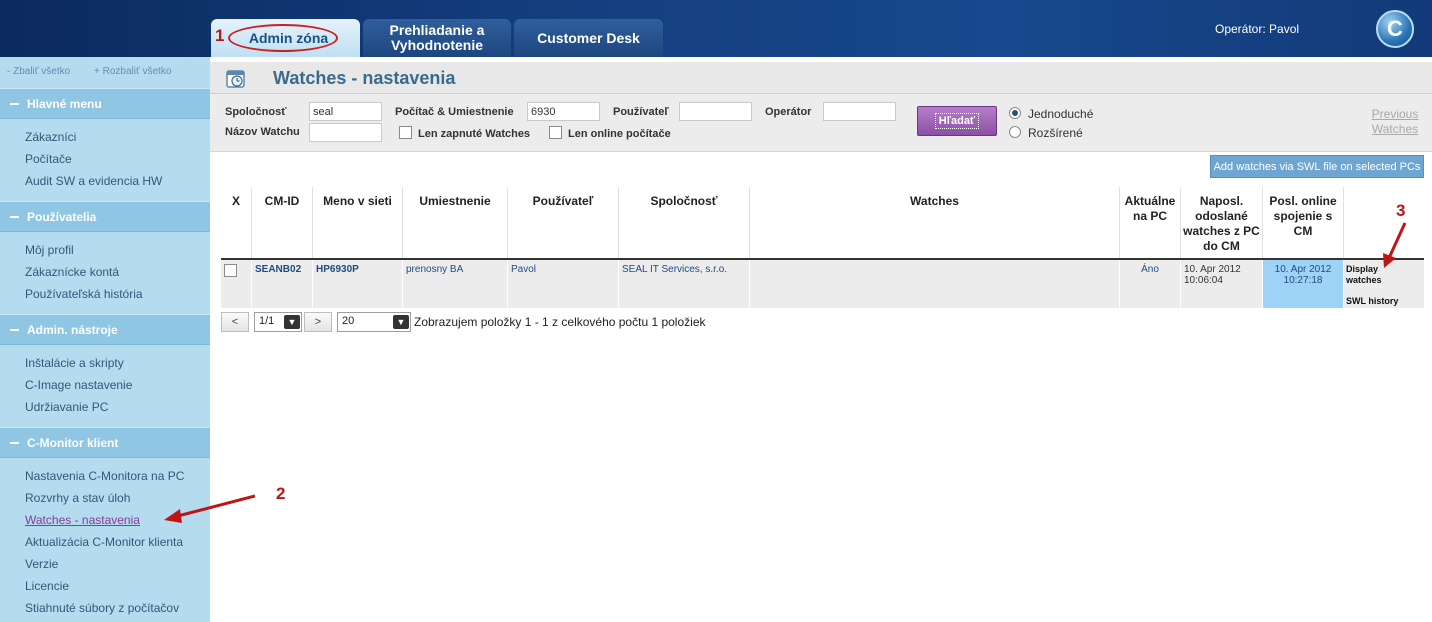 The width and height of the screenshot is (1432, 622). I want to click on advanced-mode-label: Rozšírené, so click(1055, 133).